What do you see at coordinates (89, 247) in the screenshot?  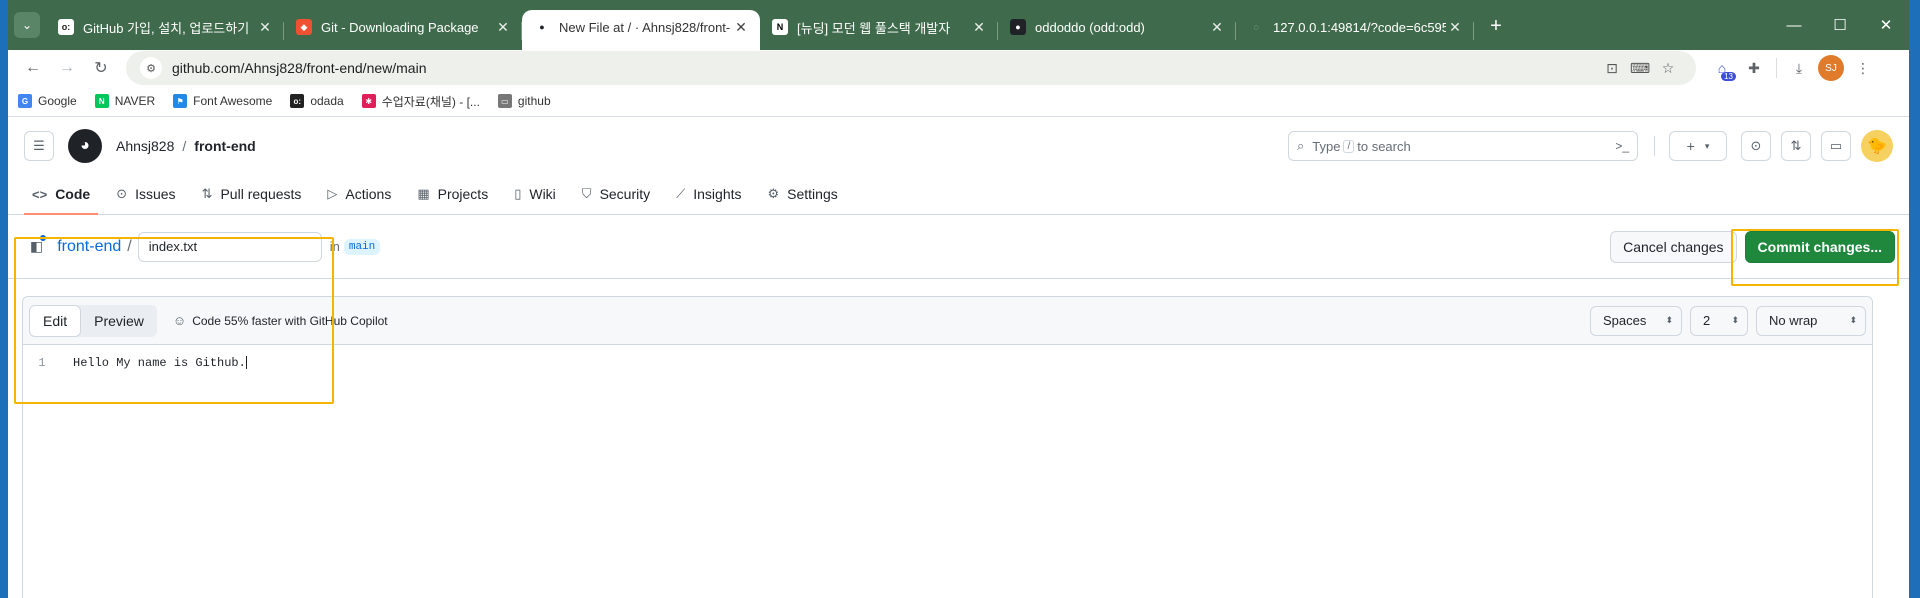 I see `path-repo-link: front-end` at bounding box center [89, 247].